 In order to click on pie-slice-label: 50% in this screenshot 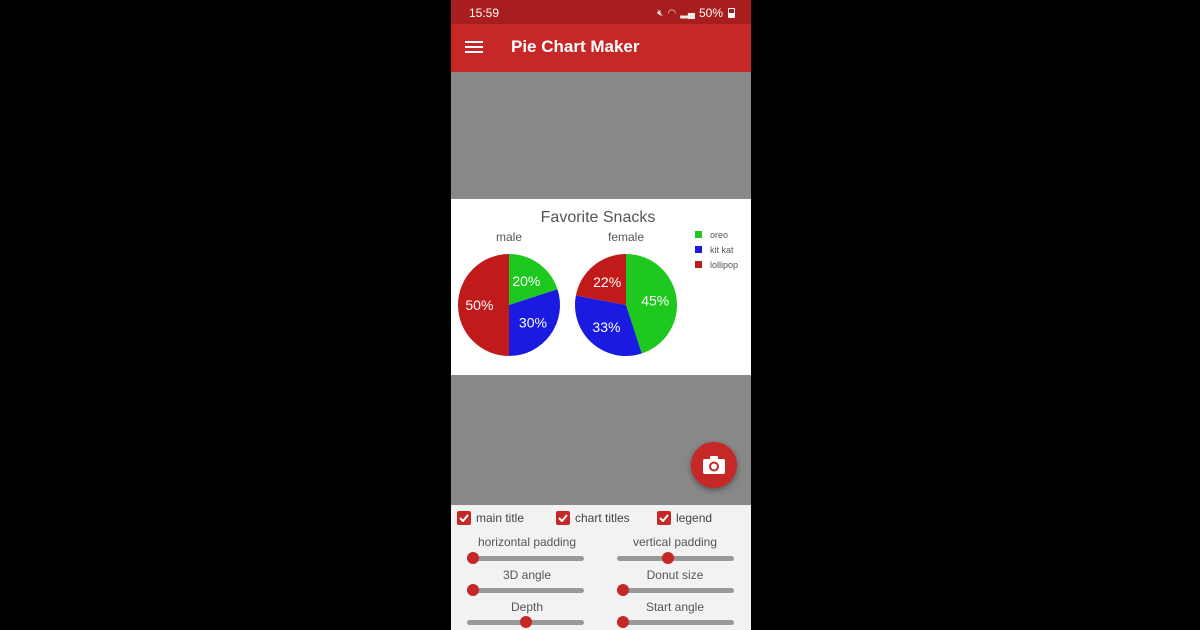, I will do `click(479, 305)`.